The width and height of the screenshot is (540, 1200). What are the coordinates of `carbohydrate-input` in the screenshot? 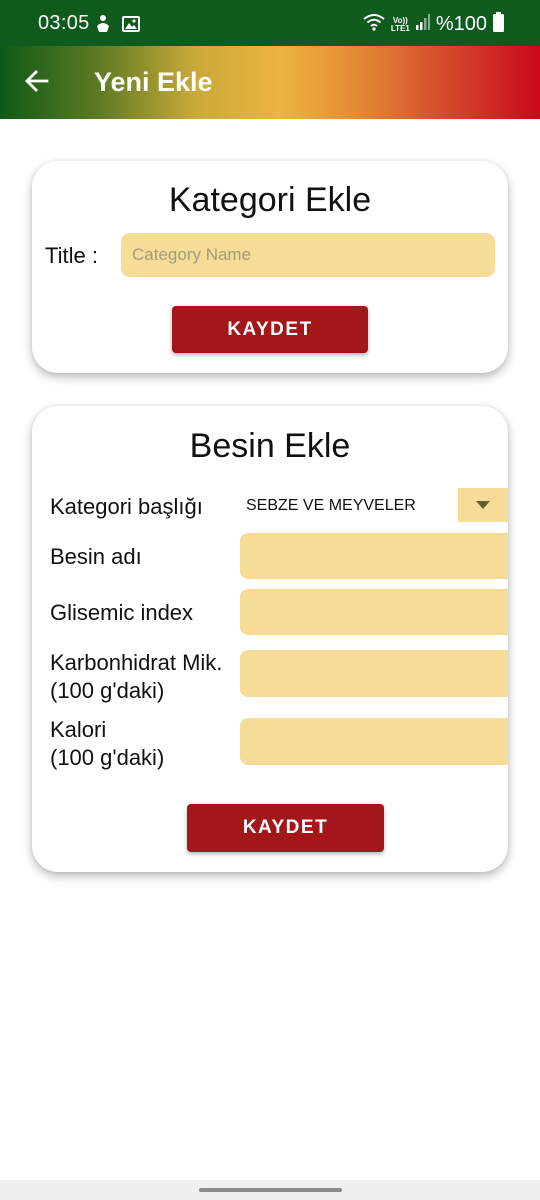 It's located at (374, 673).